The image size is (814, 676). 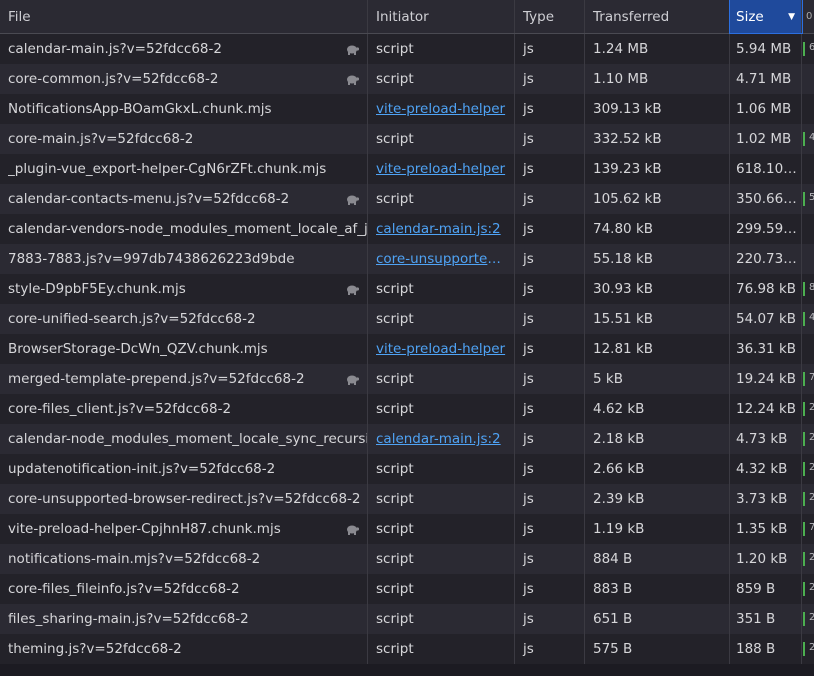 What do you see at coordinates (768, 199) in the screenshot?
I see `size-text: 350.66 kB` at bounding box center [768, 199].